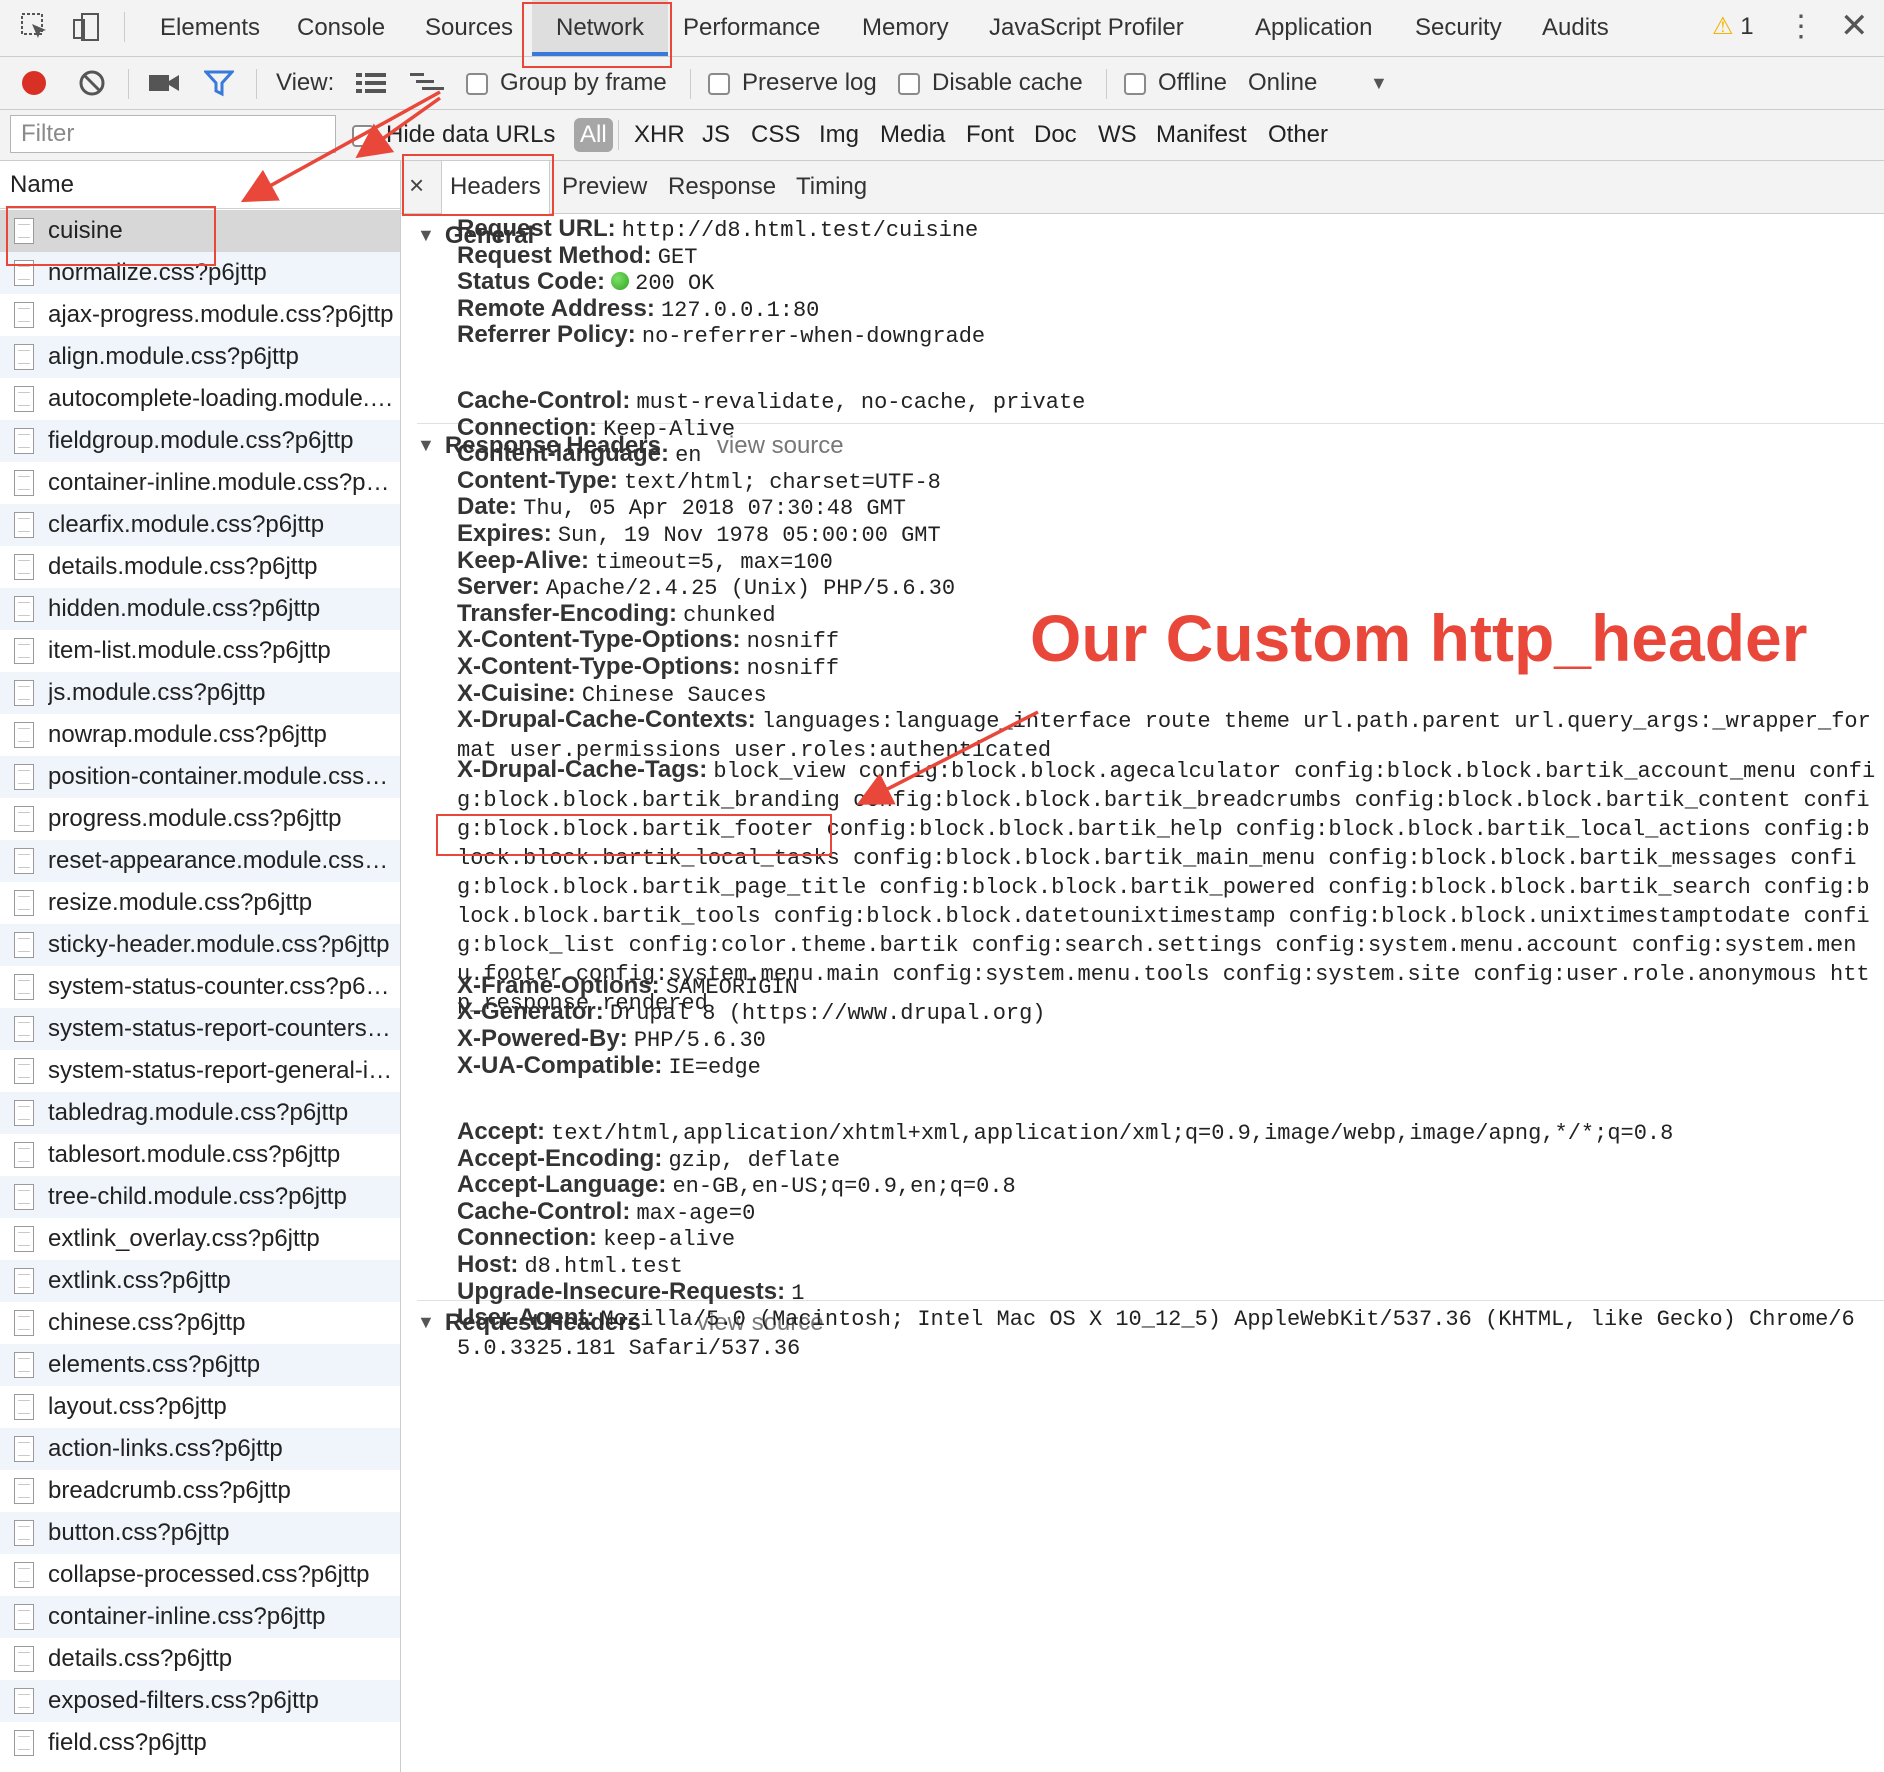 The width and height of the screenshot is (1884, 1772). I want to click on type-filter-font: Font, so click(990, 135).